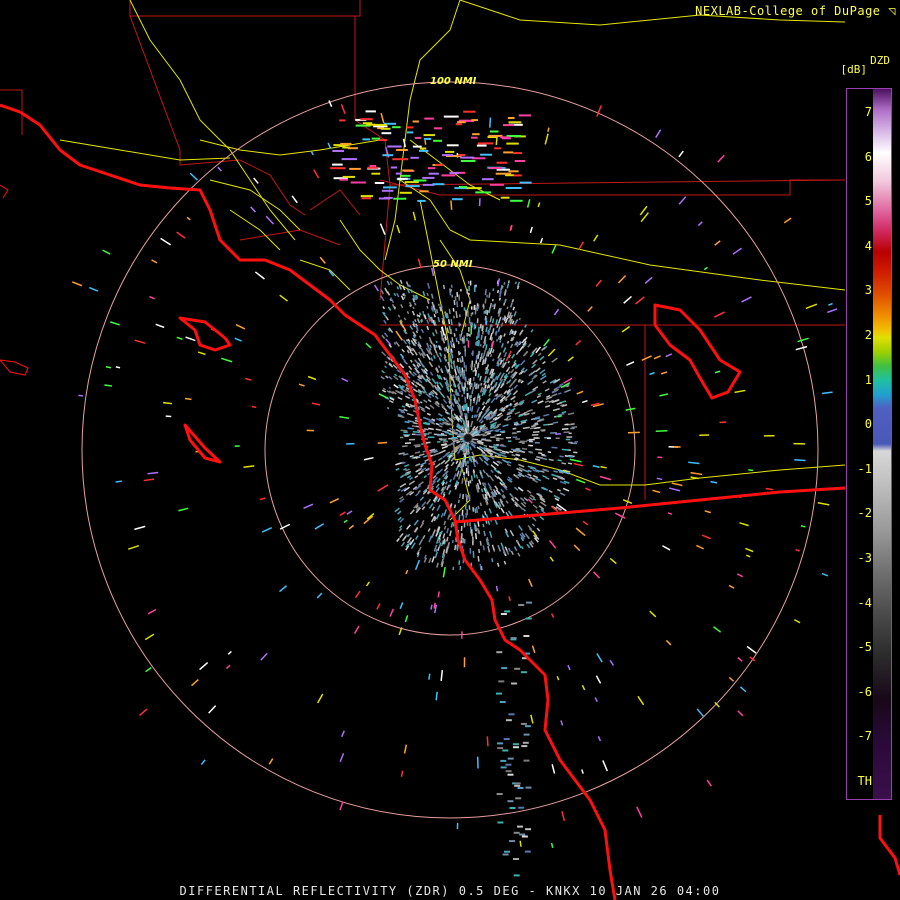 This screenshot has width=900, height=900. What do you see at coordinates (864, 513) in the screenshot?
I see `colorbar-tick-label: -2` at bounding box center [864, 513].